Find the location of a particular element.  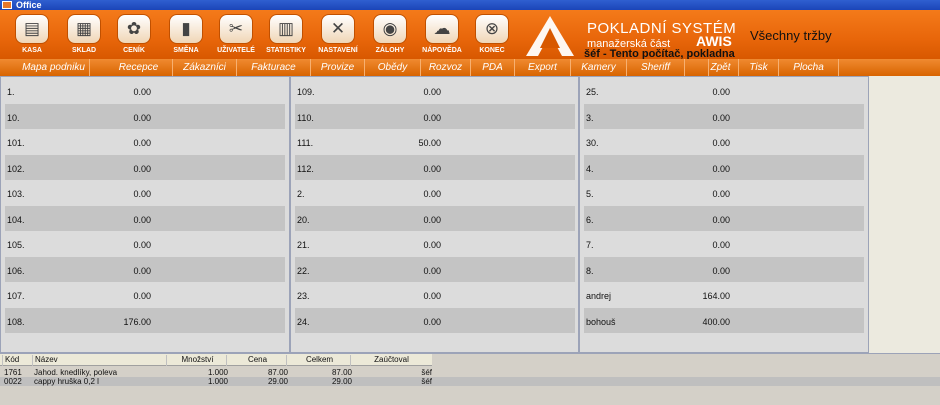

toolbar-button-4: ✂ UŽIVATELÉ is located at coordinates (236, 36).